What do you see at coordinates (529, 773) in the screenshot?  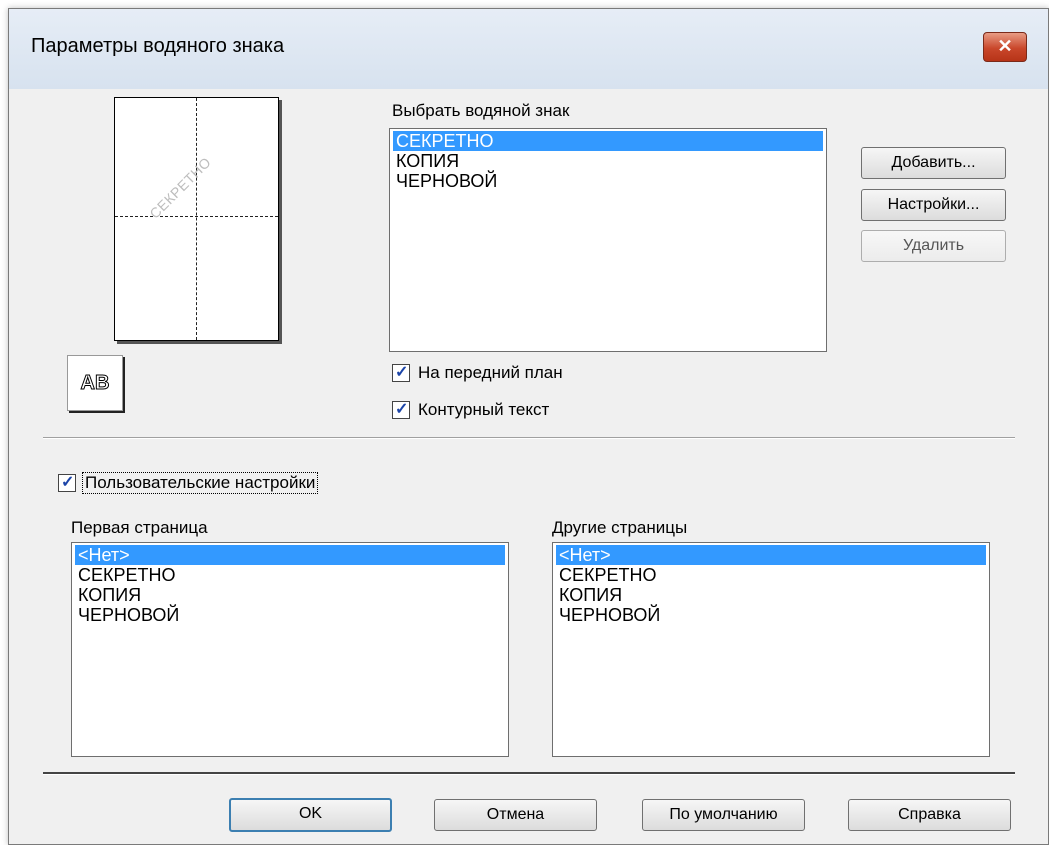 I see `footer-divider` at bounding box center [529, 773].